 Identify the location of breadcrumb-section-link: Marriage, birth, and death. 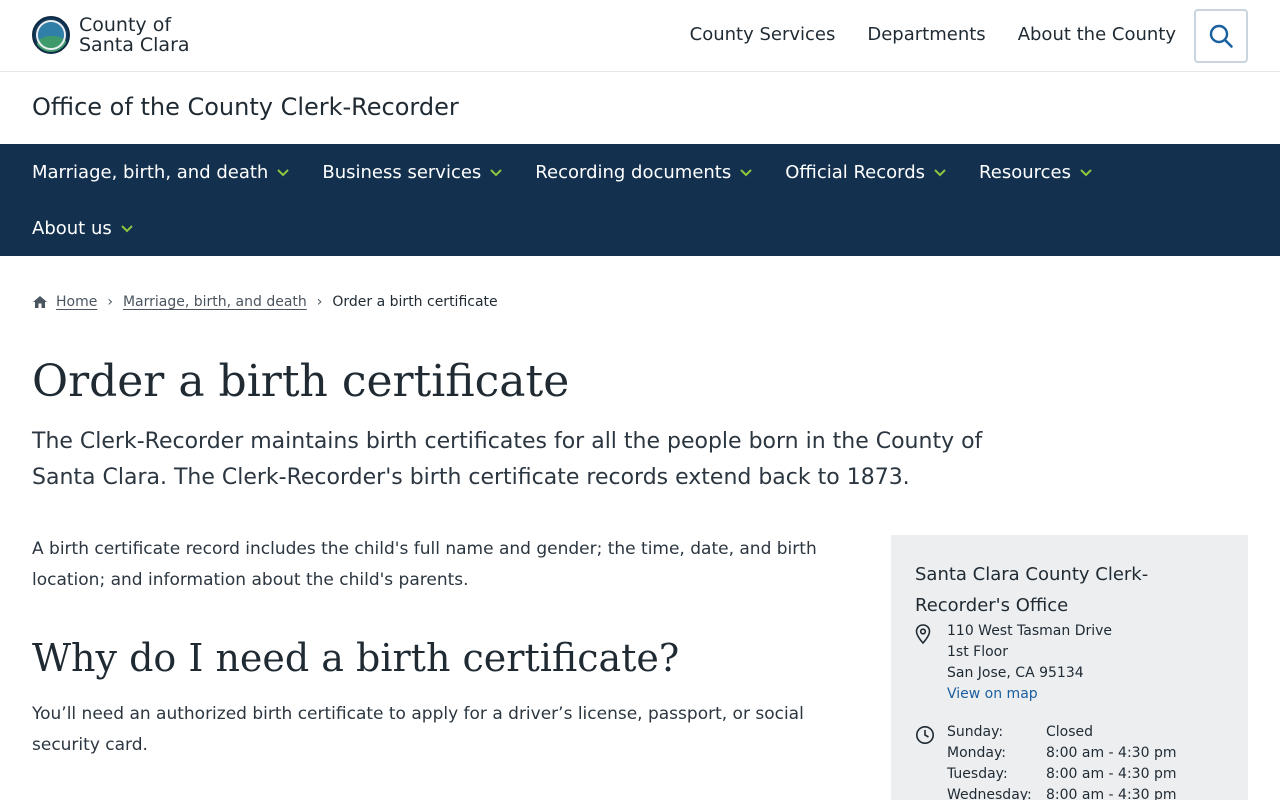
(215, 302).